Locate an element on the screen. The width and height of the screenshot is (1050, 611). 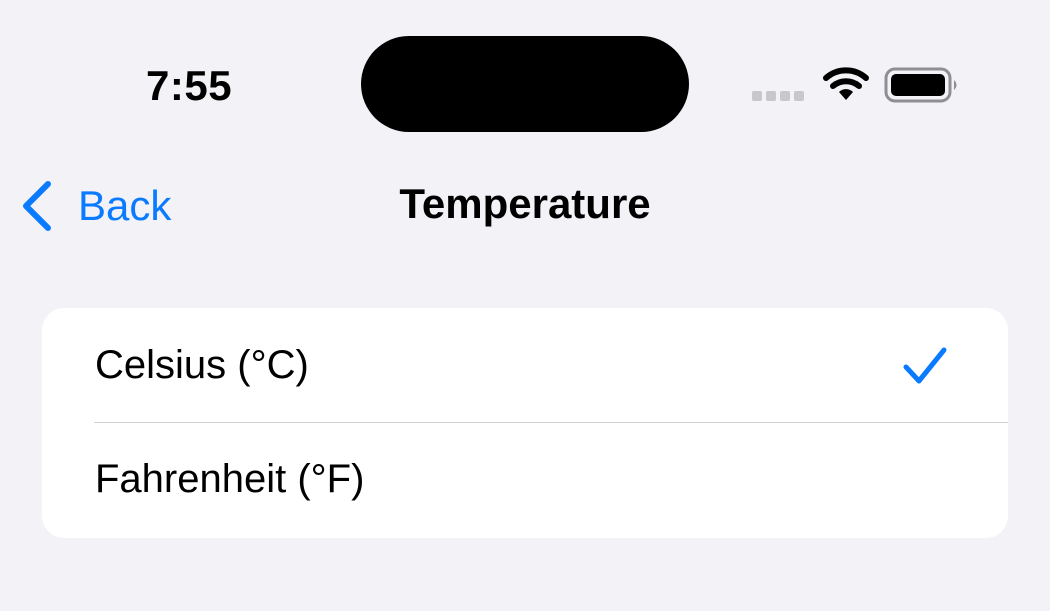
status-time: 7:55 is located at coordinates (189, 85).